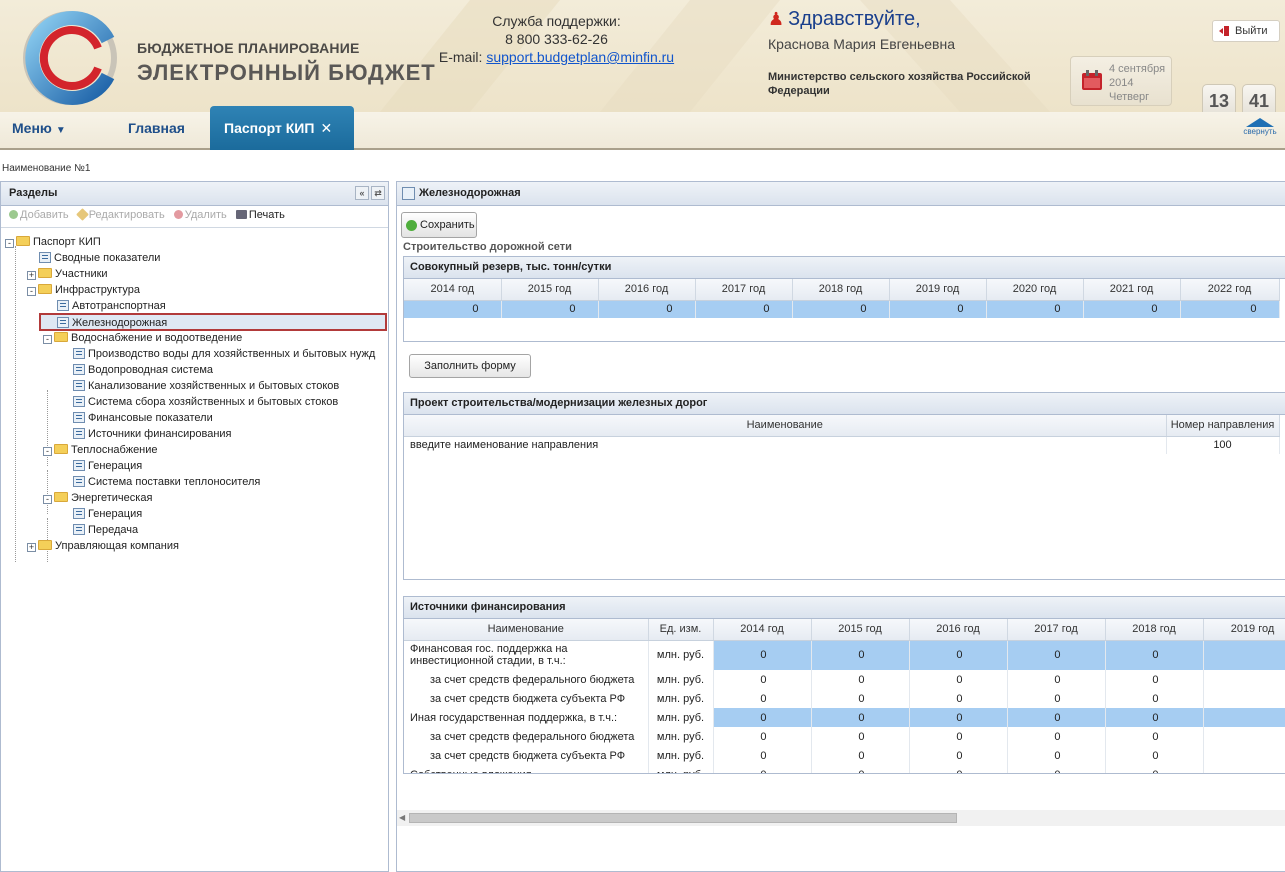  I want to click on table-row: 000000000, so click(842, 309).